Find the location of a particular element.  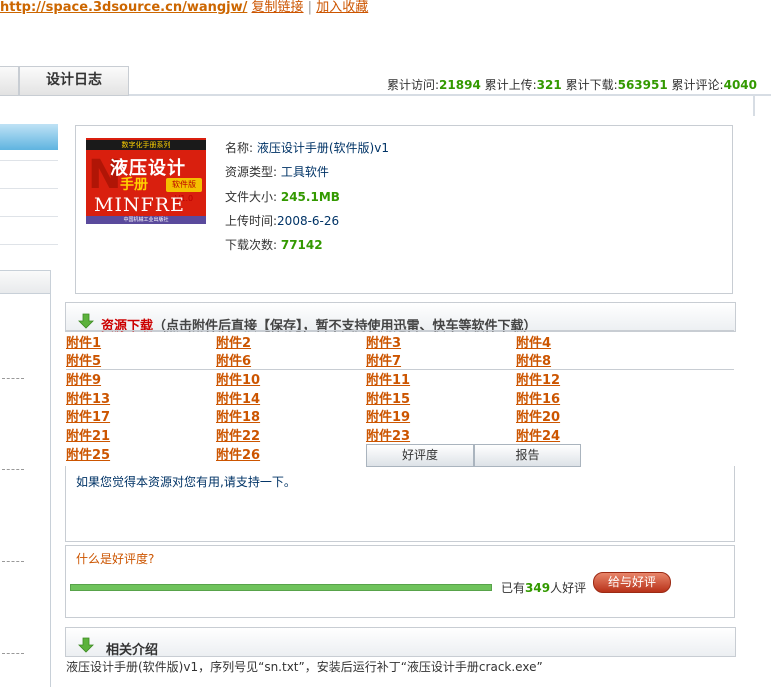

attachment-link-13: 附件13 is located at coordinates (88, 397).